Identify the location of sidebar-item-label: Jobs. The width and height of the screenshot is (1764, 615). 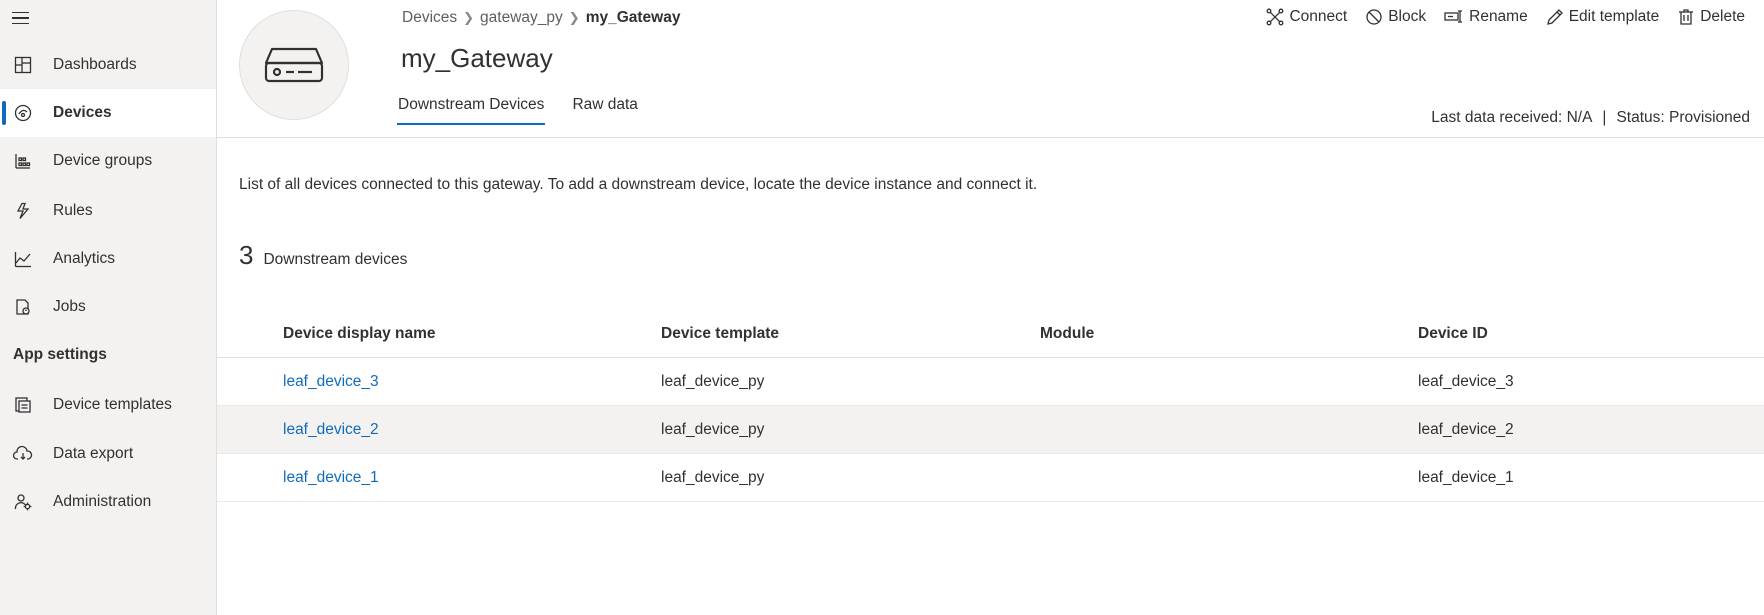
(69, 306).